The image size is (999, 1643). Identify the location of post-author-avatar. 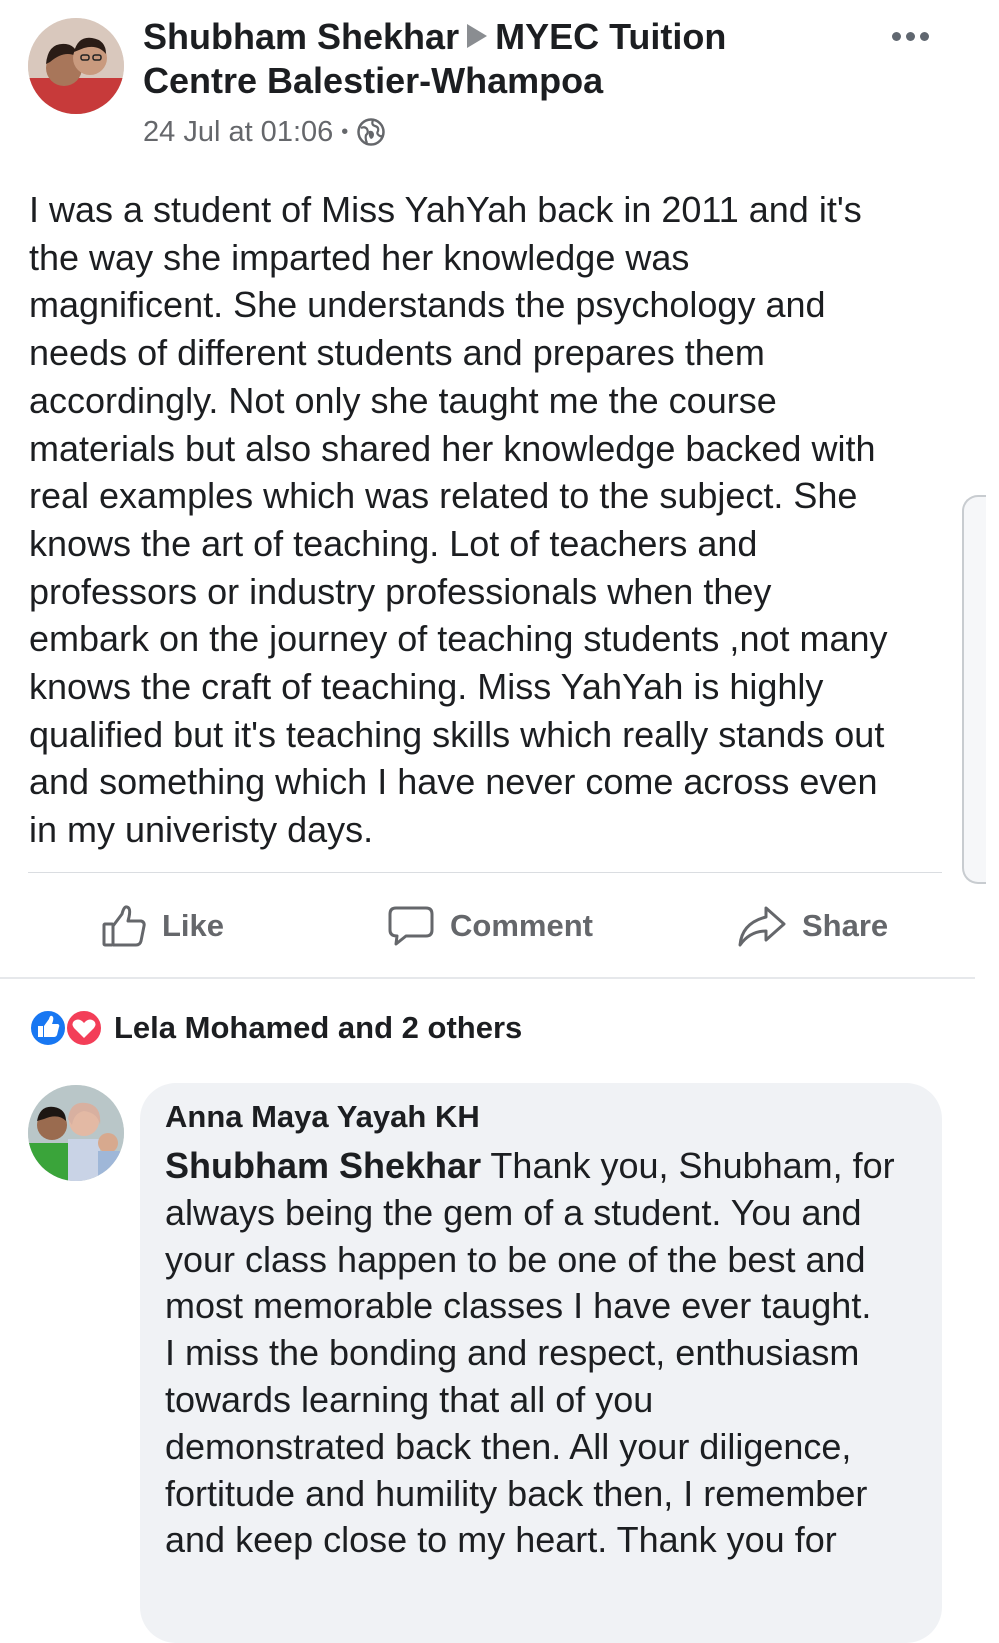
(76, 66).